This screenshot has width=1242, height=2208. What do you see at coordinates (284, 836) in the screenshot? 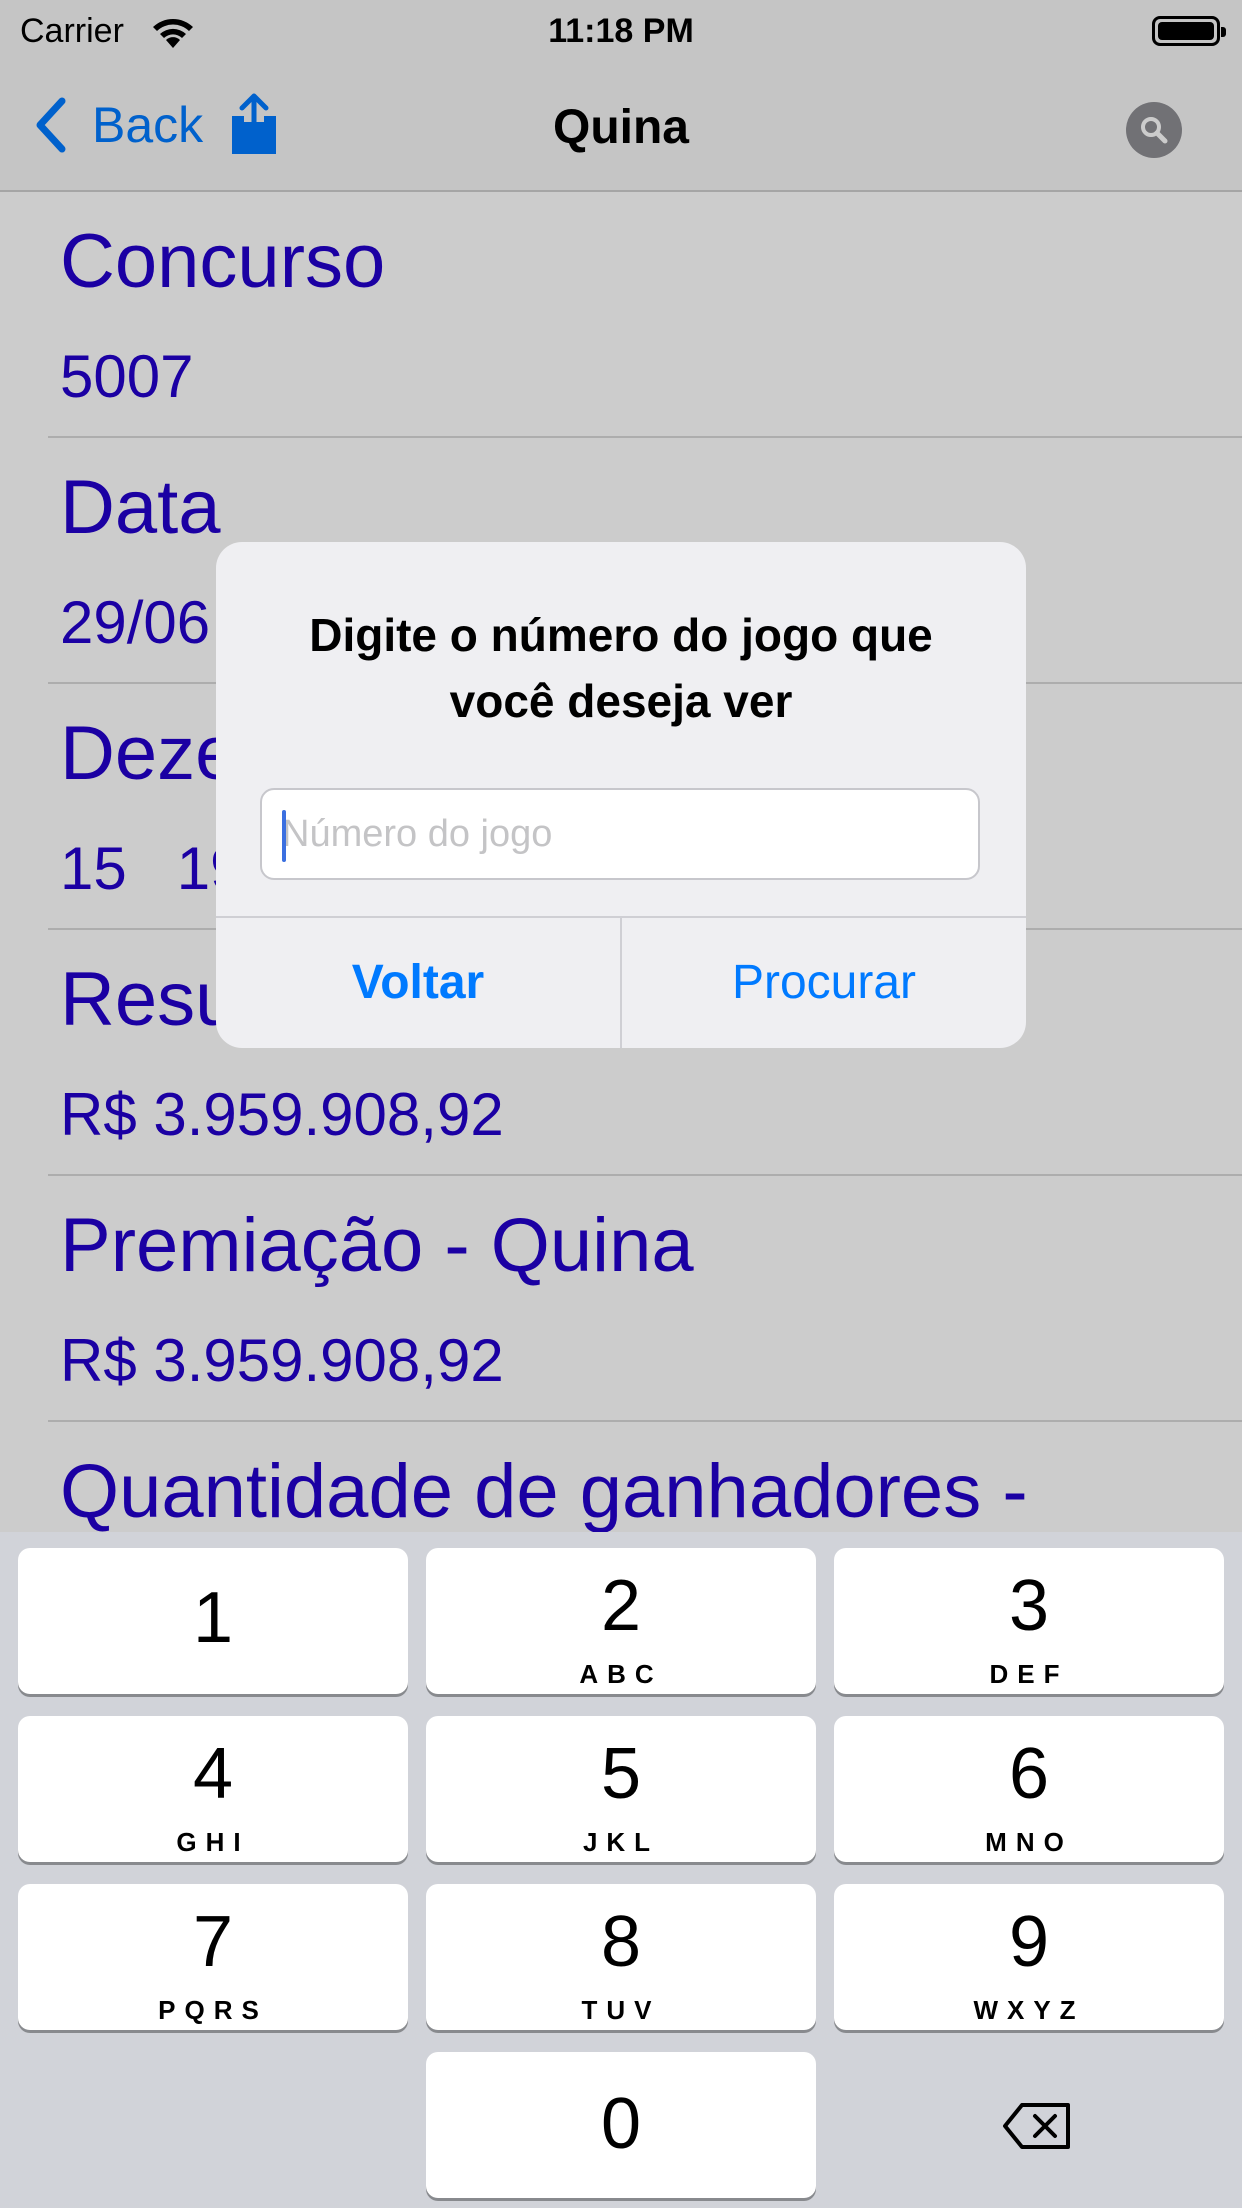
I see `text-caret` at bounding box center [284, 836].